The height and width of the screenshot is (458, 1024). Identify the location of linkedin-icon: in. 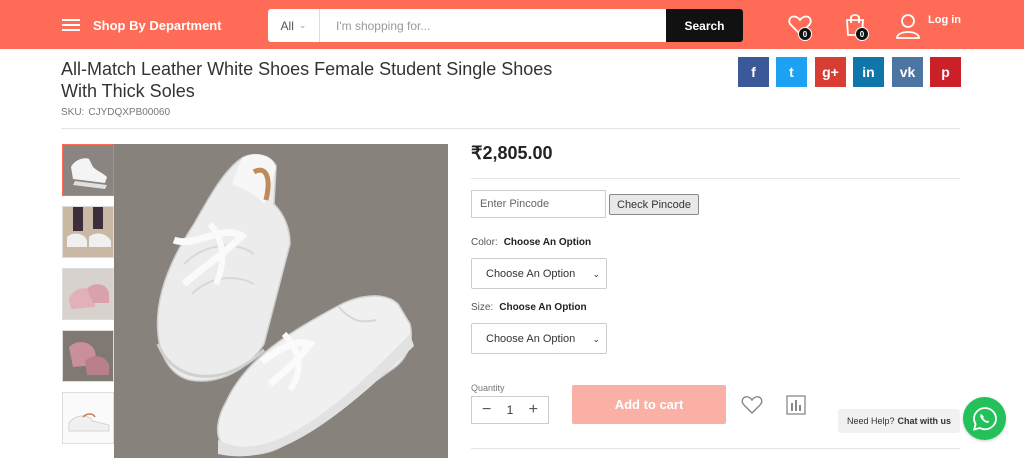
(868, 72).